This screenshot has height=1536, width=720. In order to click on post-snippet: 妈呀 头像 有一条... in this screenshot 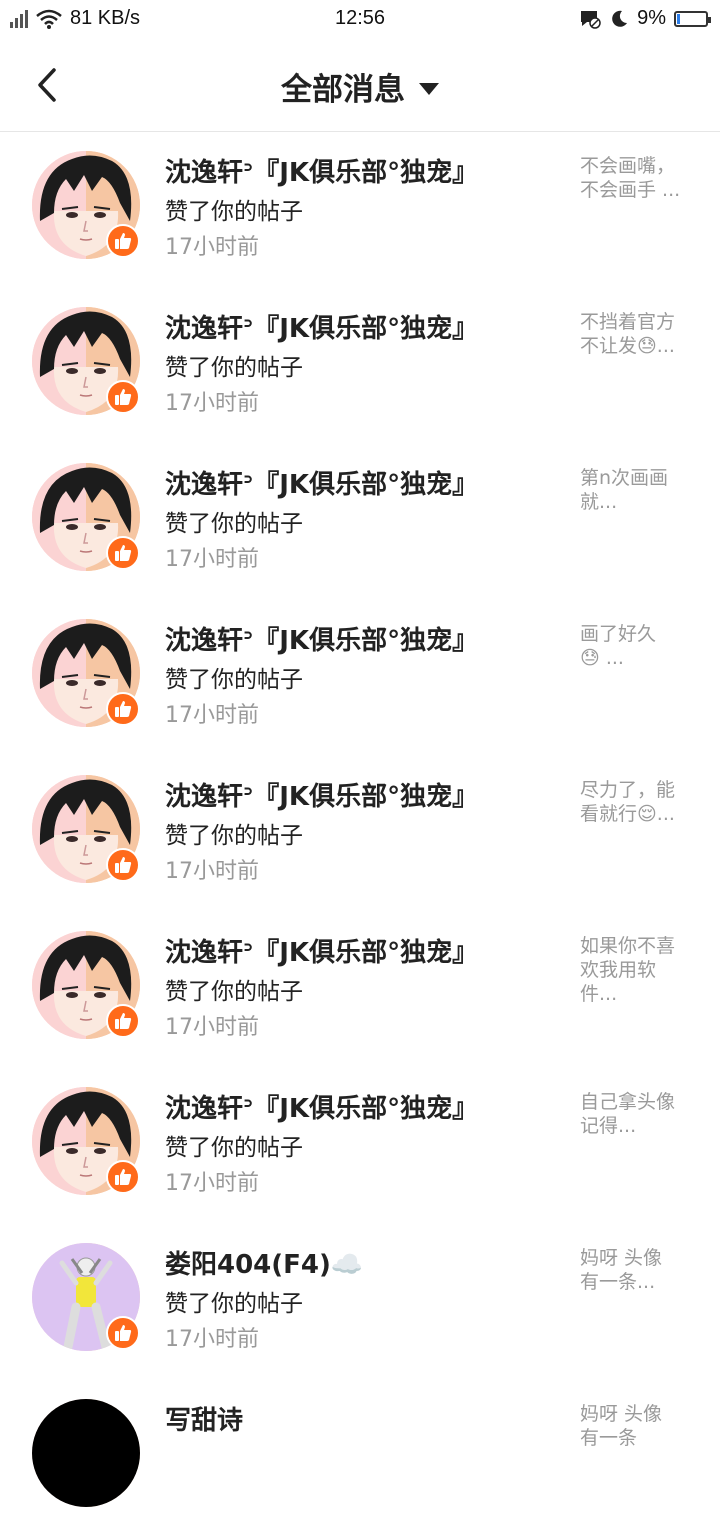, I will do `click(639, 1270)`.